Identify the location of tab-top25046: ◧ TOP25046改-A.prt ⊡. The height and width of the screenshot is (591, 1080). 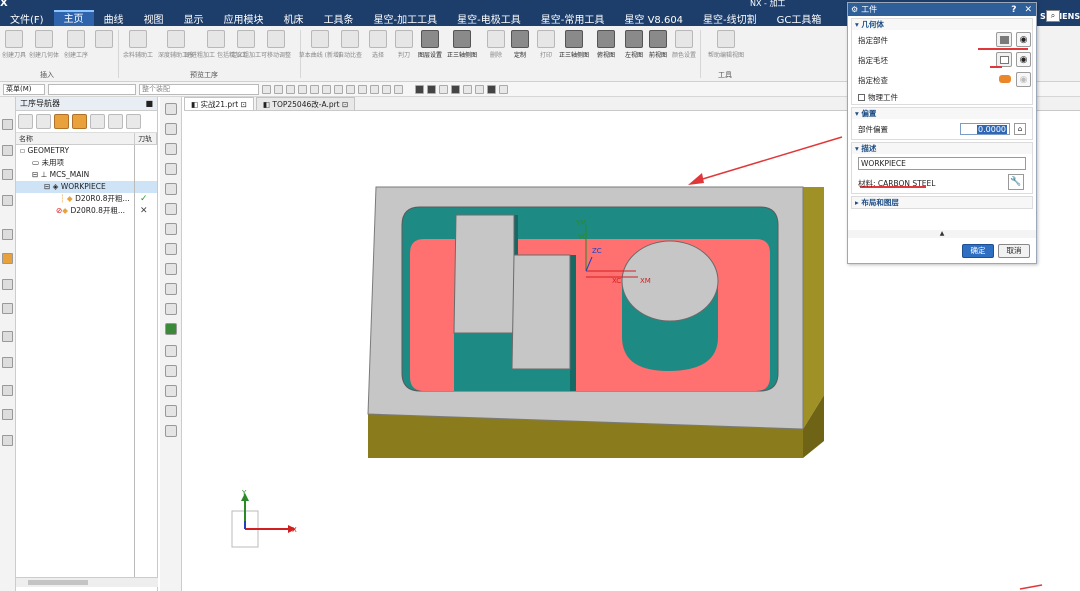
(305, 103).